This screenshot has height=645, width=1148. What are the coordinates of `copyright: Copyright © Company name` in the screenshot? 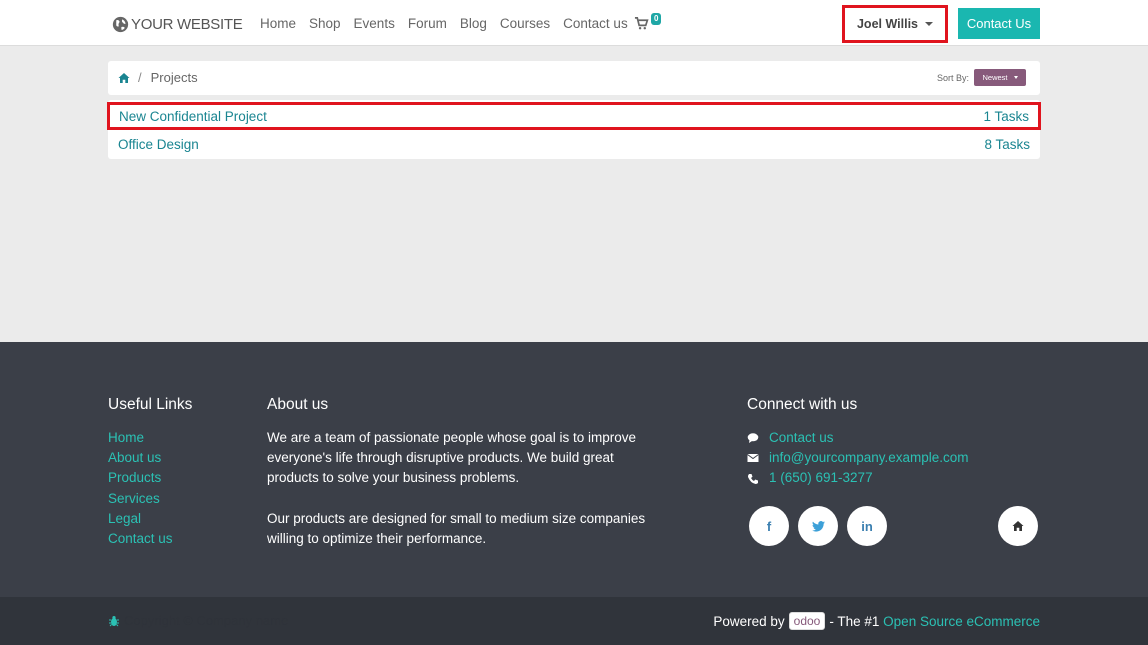 It's located at (198, 620).